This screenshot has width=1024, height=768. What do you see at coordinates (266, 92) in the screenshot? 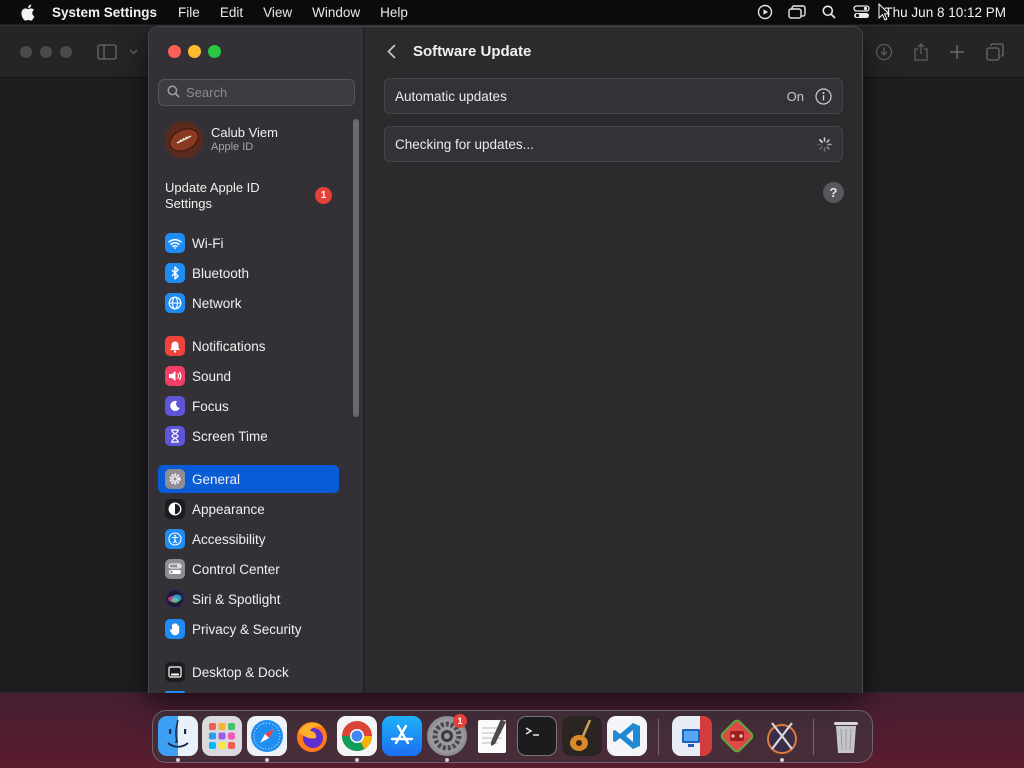
I see `search-input` at bounding box center [266, 92].